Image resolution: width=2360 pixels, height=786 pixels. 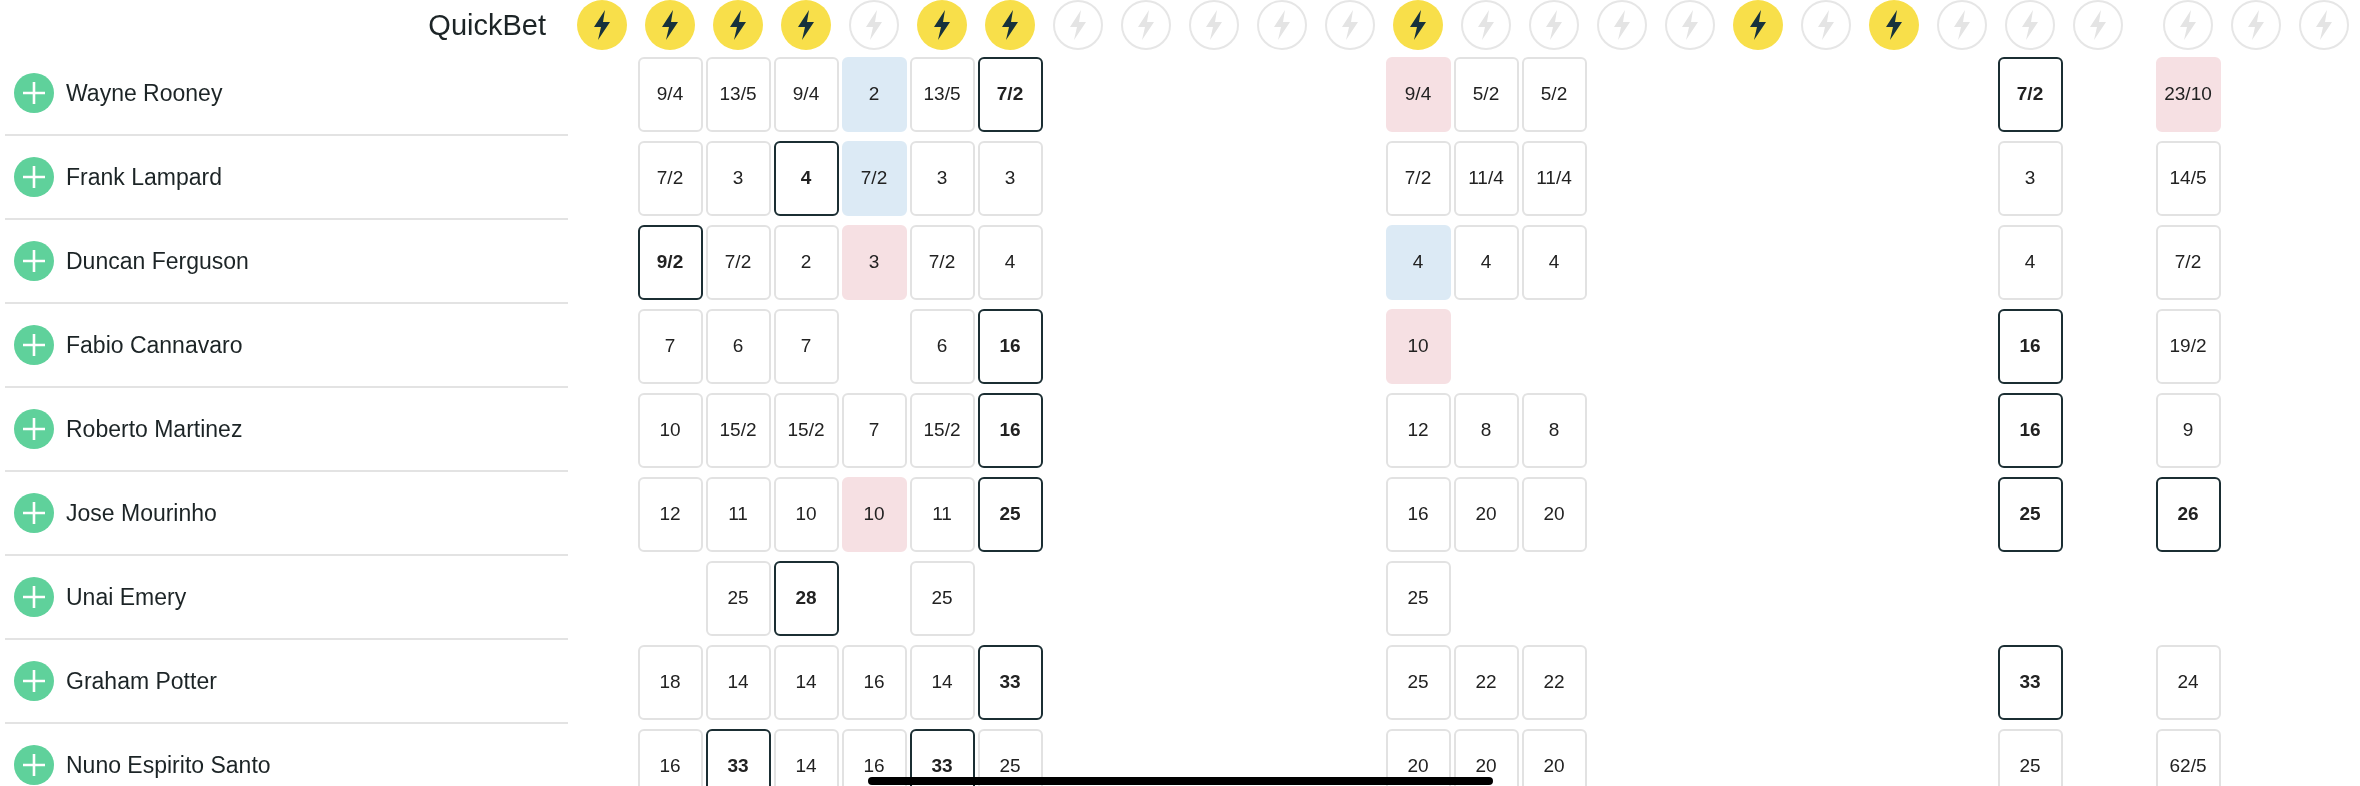 I want to click on odds-button: 14/5, so click(x=2188, y=178).